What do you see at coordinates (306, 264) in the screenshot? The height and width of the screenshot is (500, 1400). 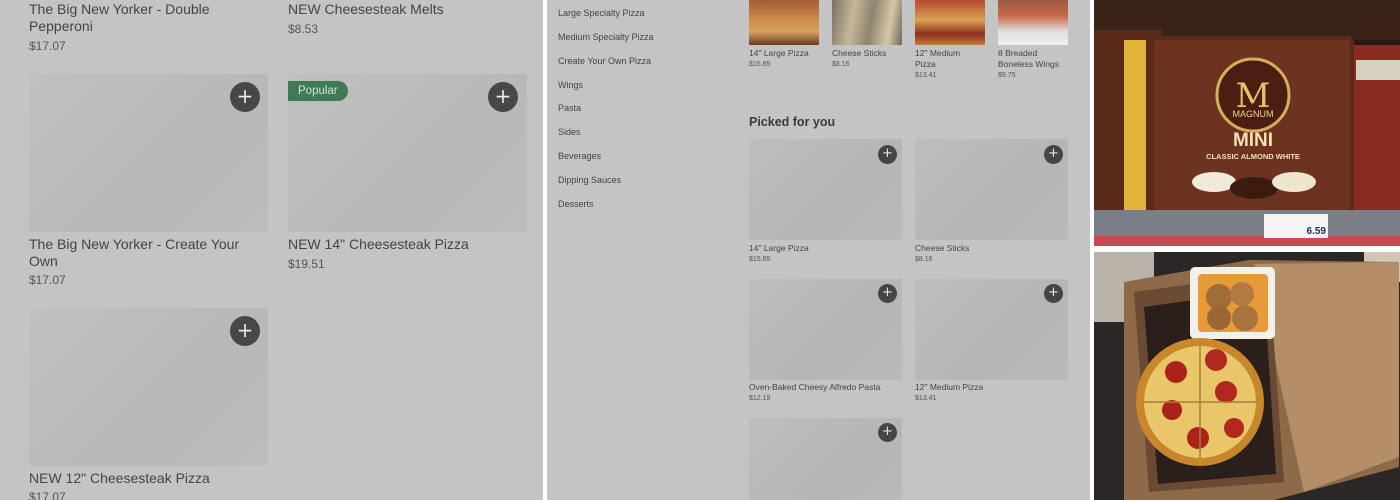 I see `item-price: $19.51` at bounding box center [306, 264].